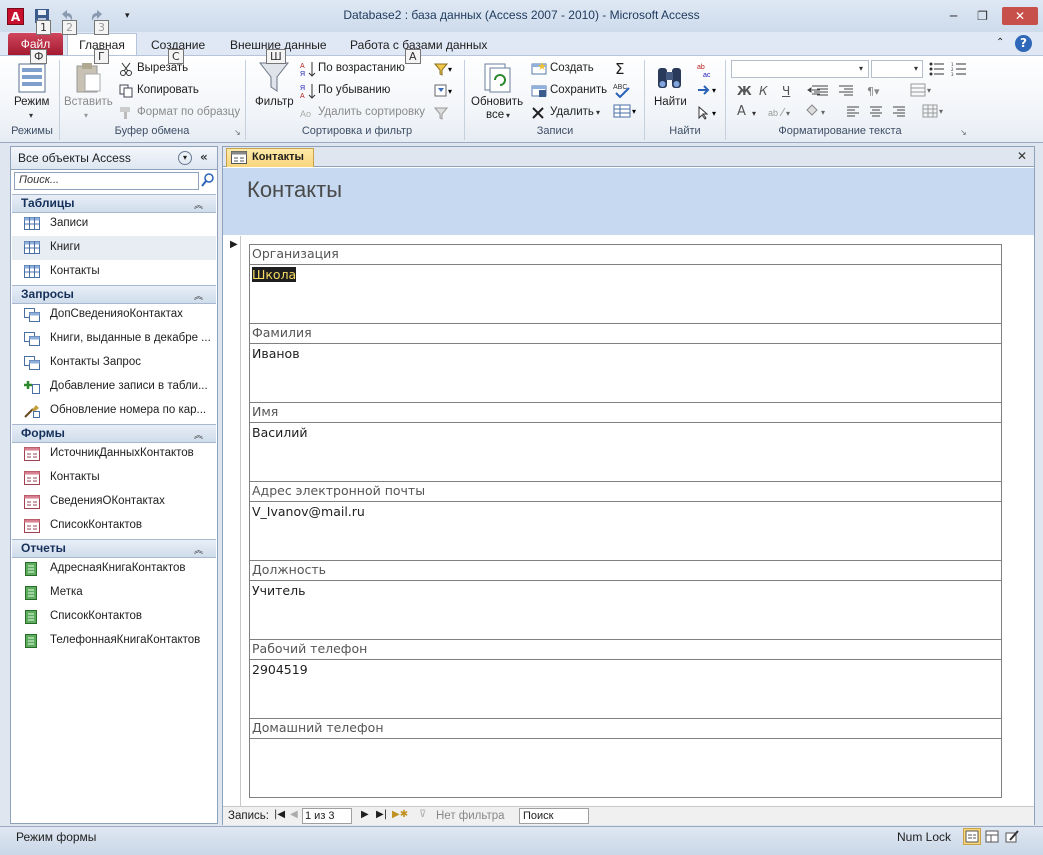 This screenshot has width=1043, height=855. What do you see at coordinates (935, 111) in the screenshot?
I see `alternate-row-color-icon: ▾` at bounding box center [935, 111].